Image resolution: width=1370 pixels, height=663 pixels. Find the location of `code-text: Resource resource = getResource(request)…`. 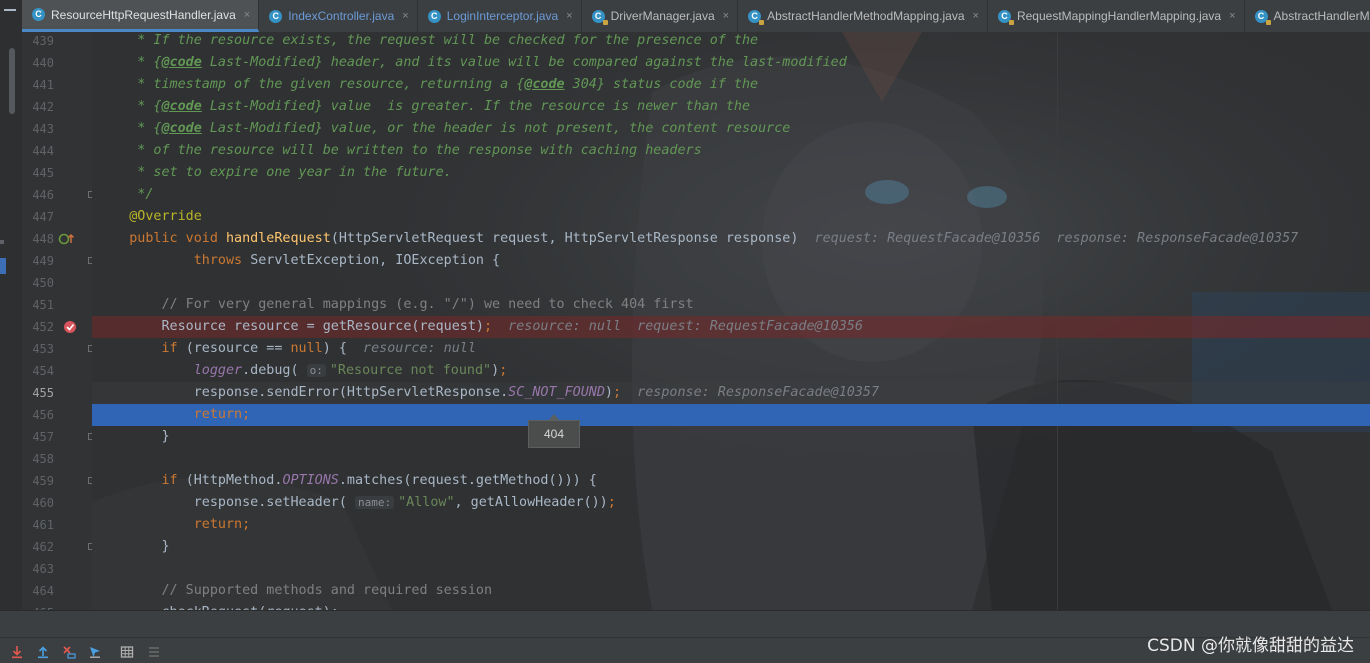

code-text: Resource resource = getResource(request)… is located at coordinates (479, 327).